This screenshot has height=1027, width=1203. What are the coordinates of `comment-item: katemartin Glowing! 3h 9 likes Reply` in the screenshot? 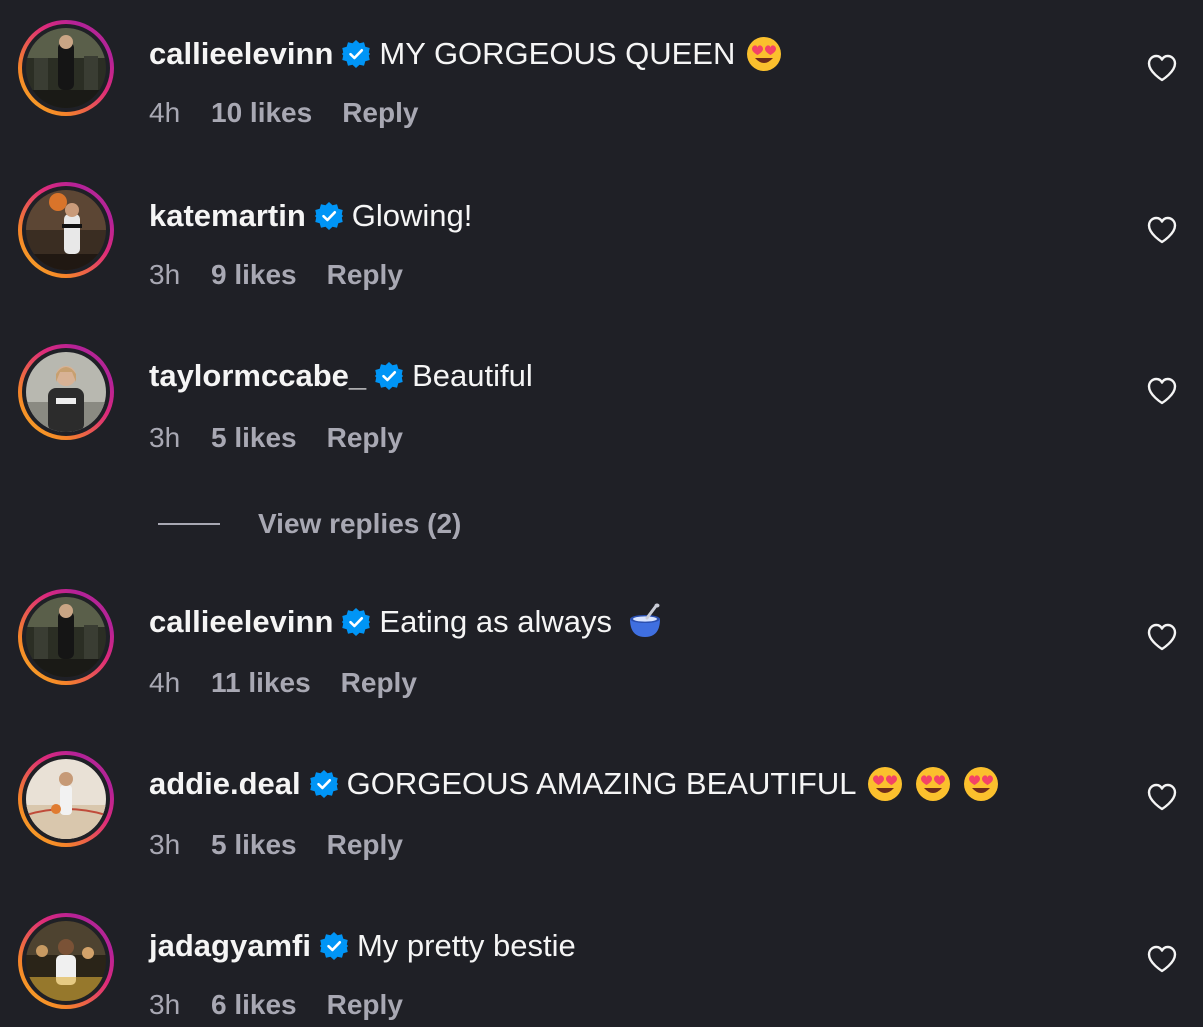 It's located at (601, 237).